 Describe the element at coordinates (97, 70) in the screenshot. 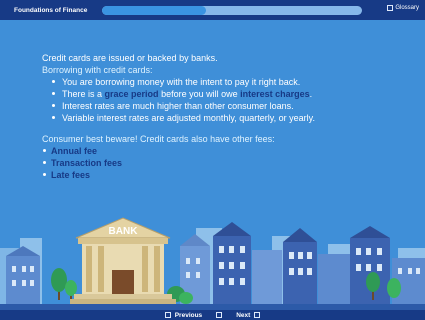

I see `subheading: Borrowing with credit cards:` at that location.